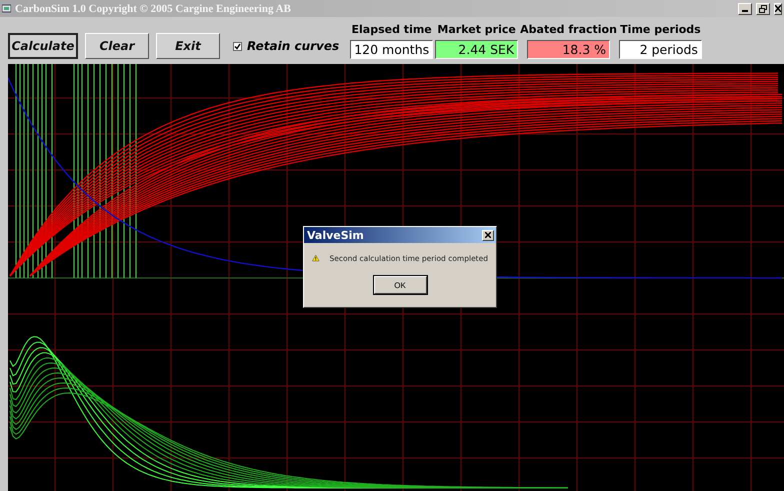 Image resolution: width=784 pixels, height=491 pixels. I want to click on check-icon, so click(237, 46).